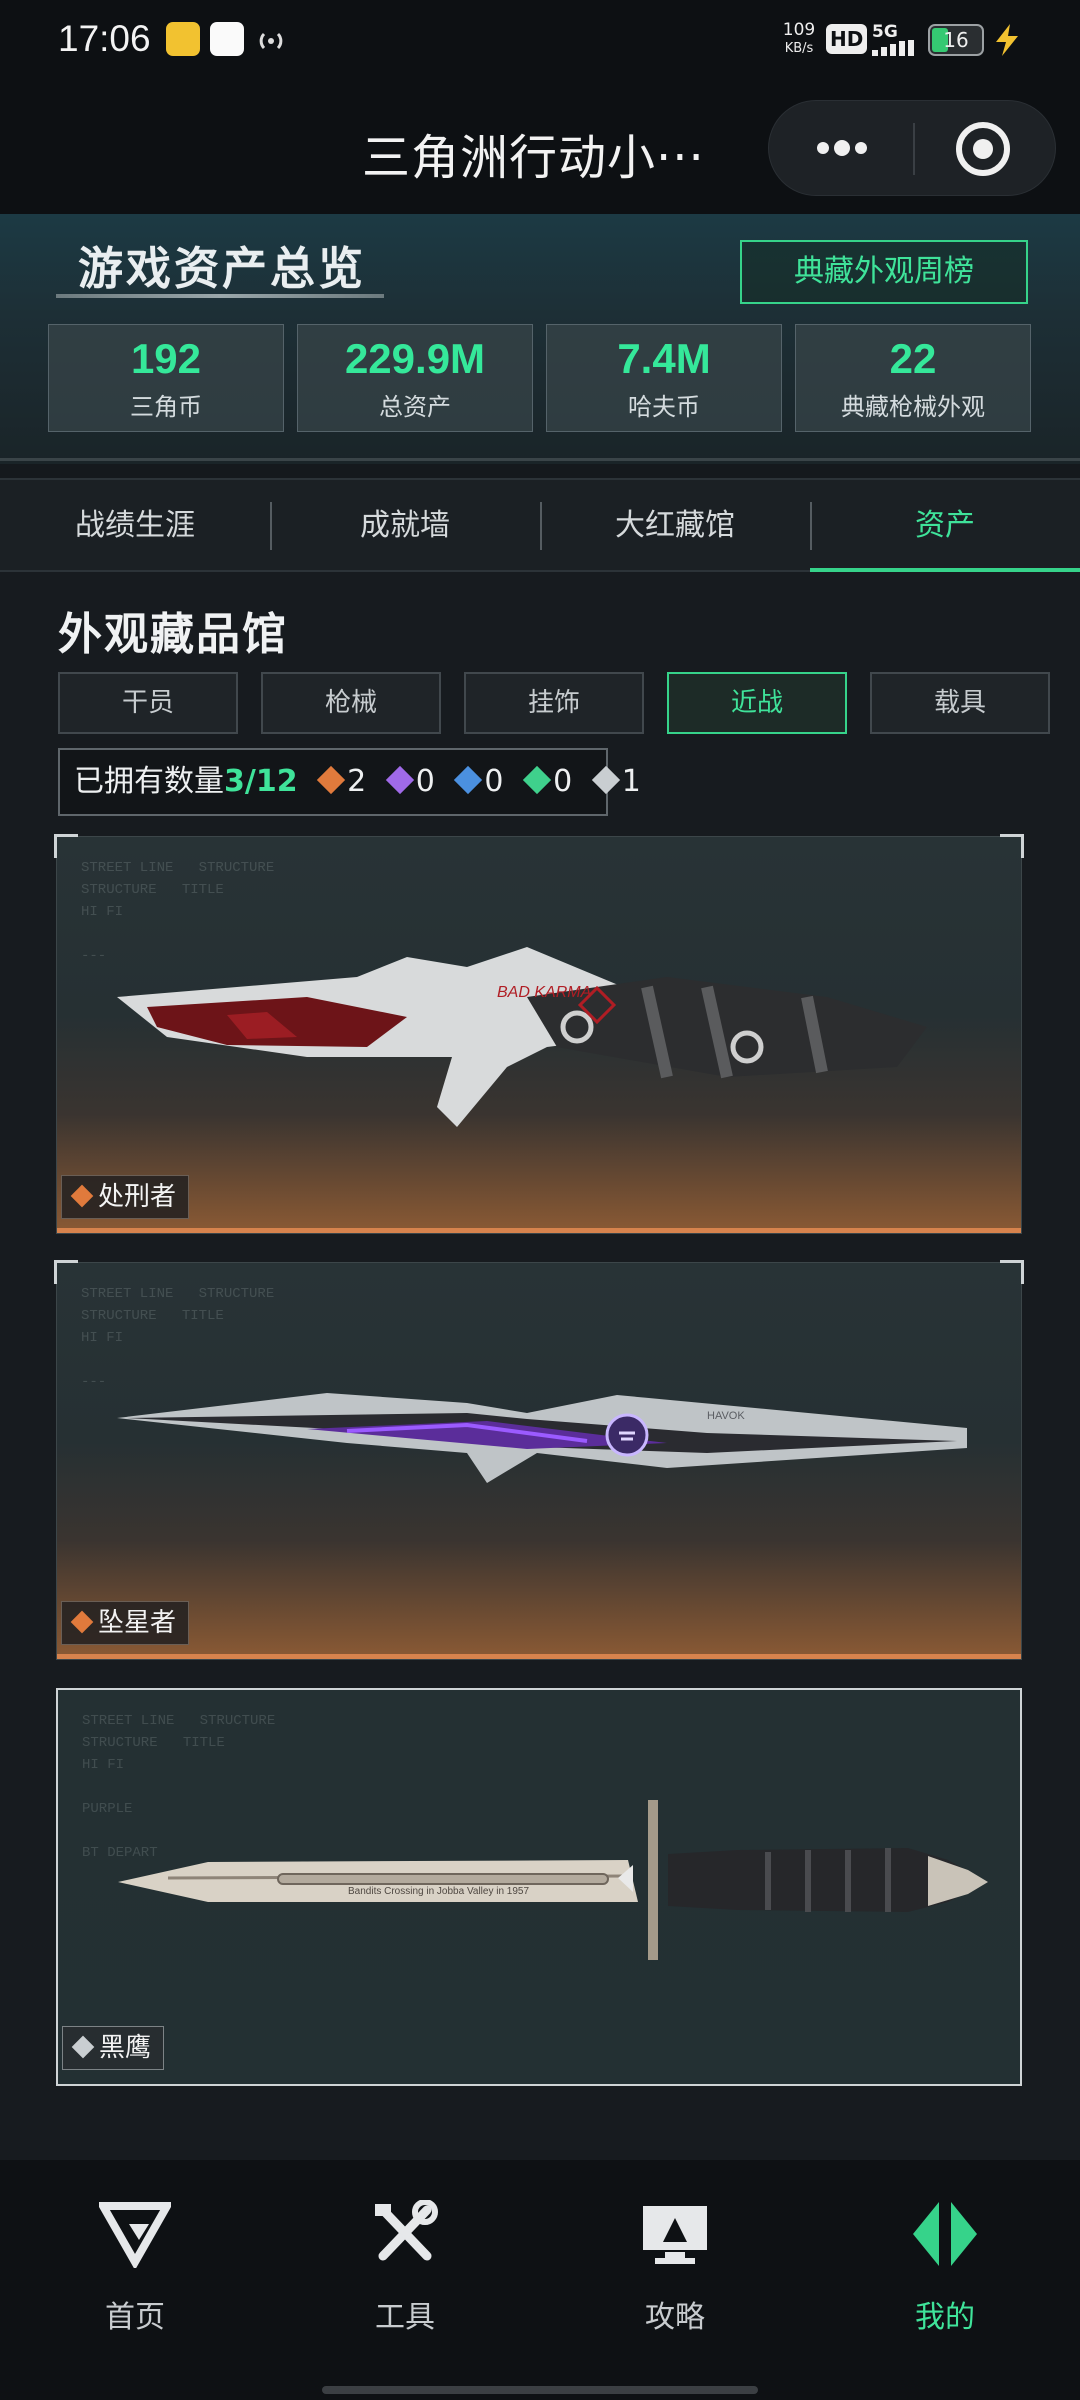  I want to click on nav-home-label: 首页, so click(135, 2317).